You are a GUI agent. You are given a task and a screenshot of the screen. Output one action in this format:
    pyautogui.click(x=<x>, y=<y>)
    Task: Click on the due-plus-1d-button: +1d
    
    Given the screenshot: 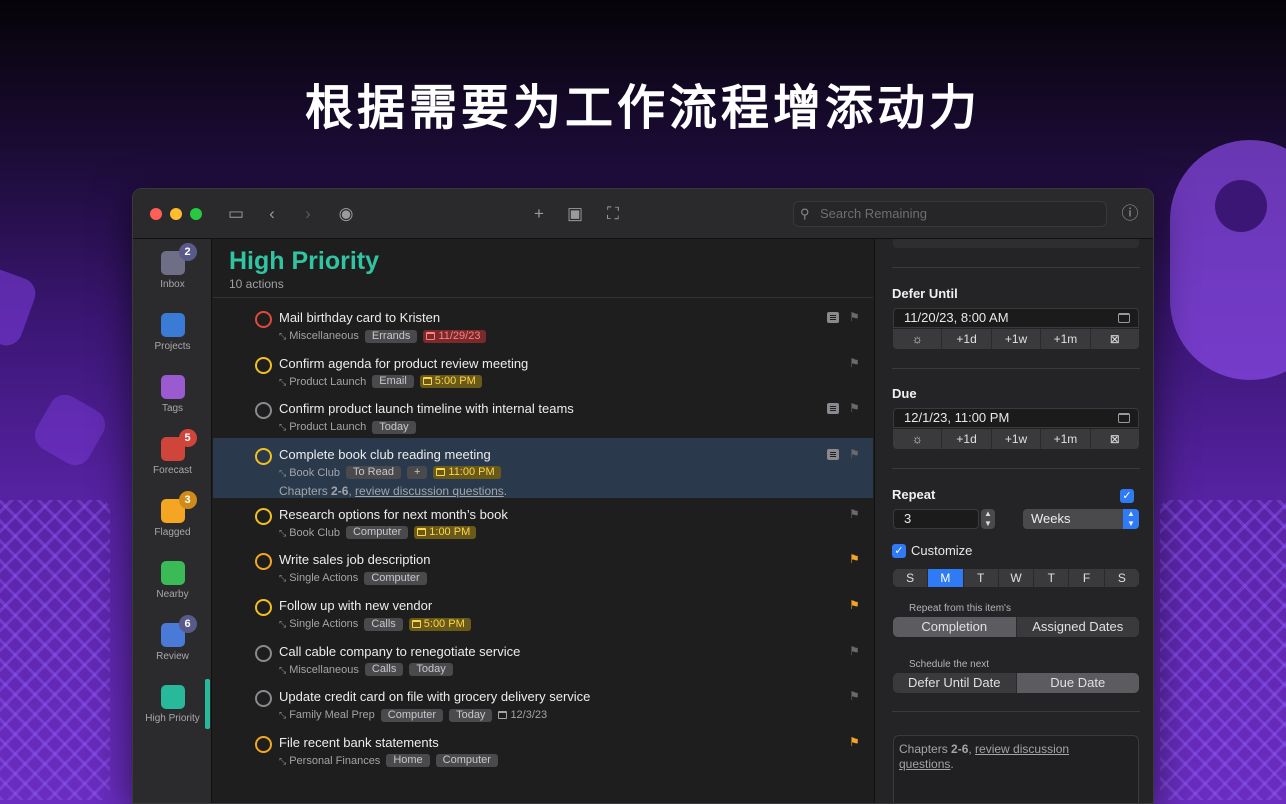 What is the action you would take?
    pyautogui.click(x=967, y=439)
    